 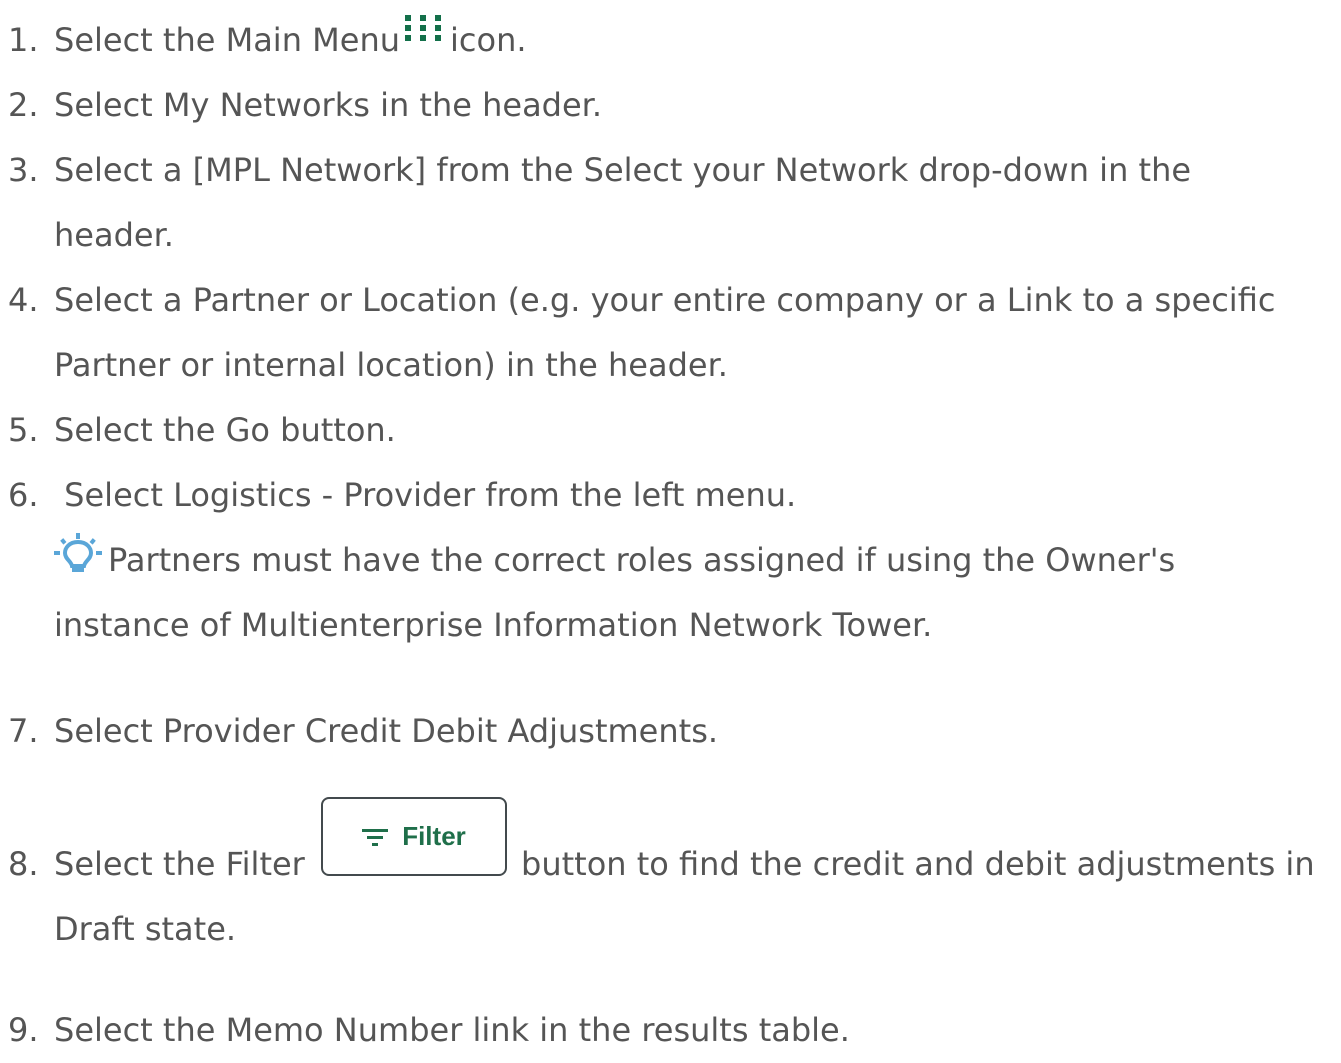 I want to click on step-text-suffix: icon., so click(x=488, y=40).